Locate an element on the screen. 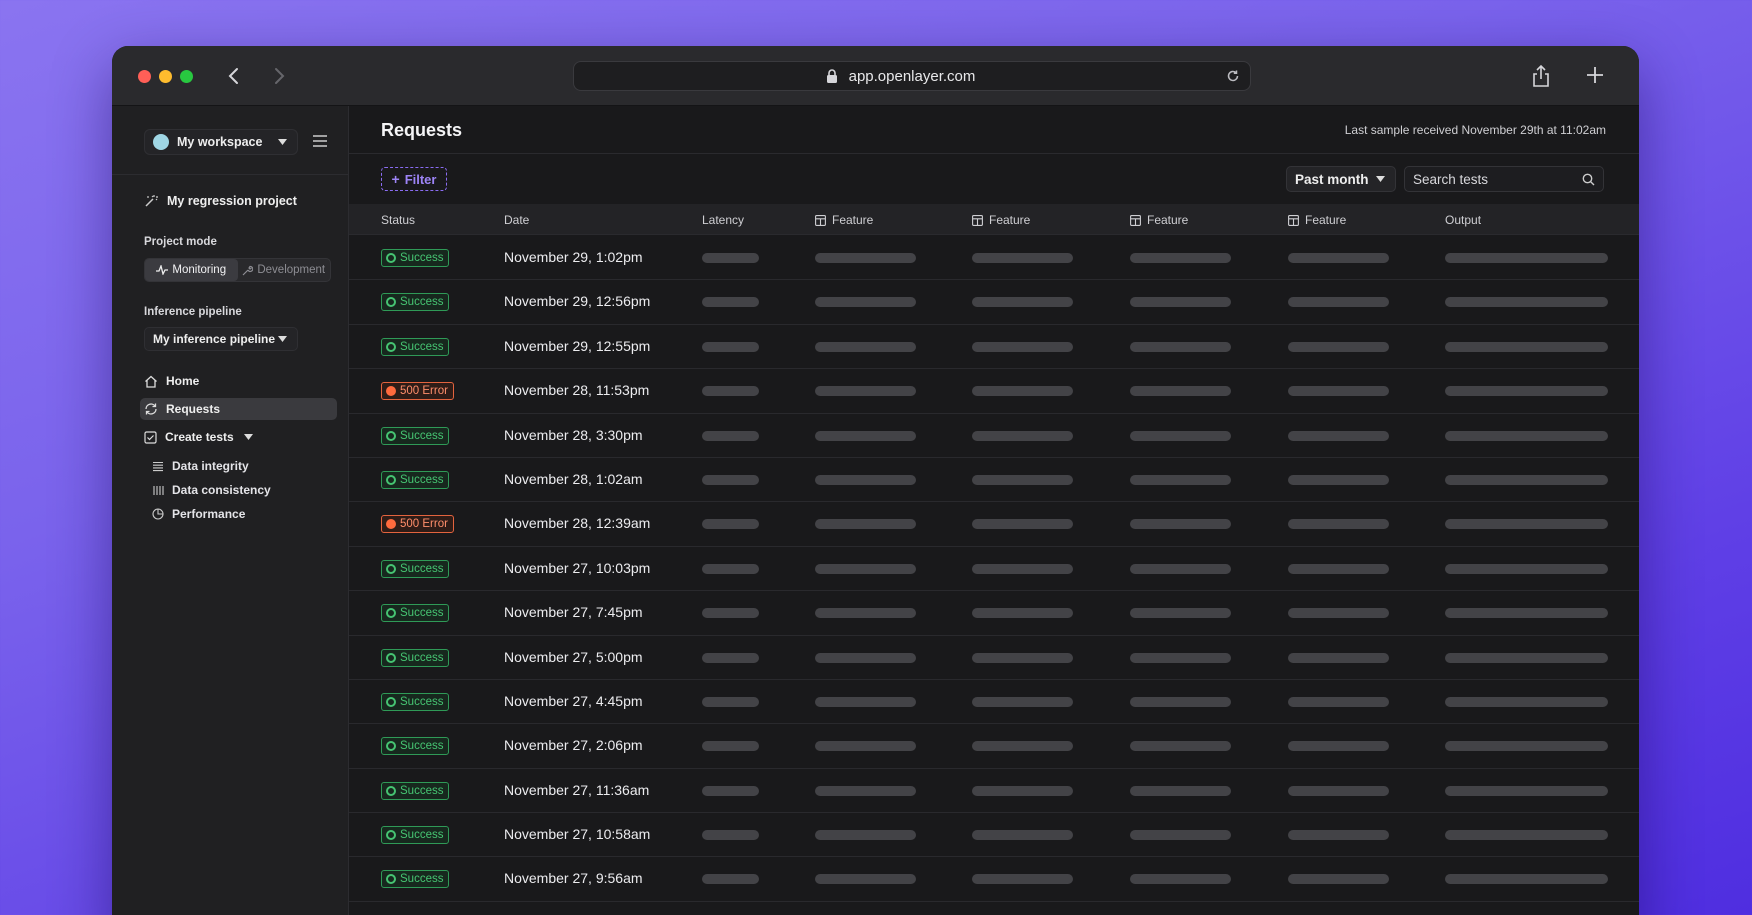 The width and height of the screenshot is (1752, 915). table-row: Success November 27, 11:36am is located at coordinates (994, 791).